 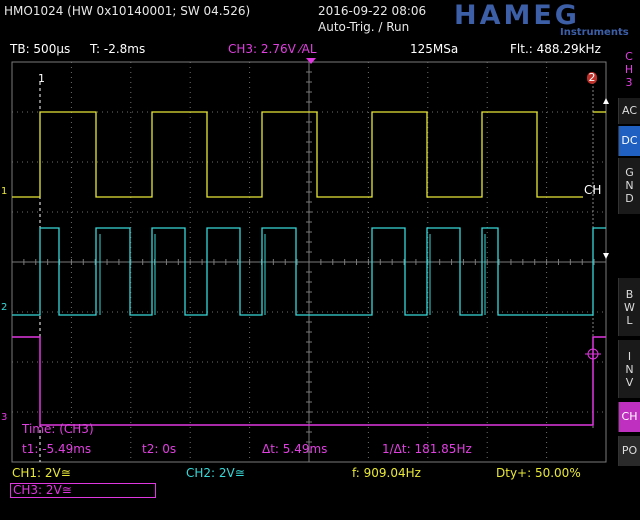 What do you see at coordinates (83, 490) in the screenshot?
I see `footer-ch3: CH3: 2V≅` at bounding box center [83, 490].